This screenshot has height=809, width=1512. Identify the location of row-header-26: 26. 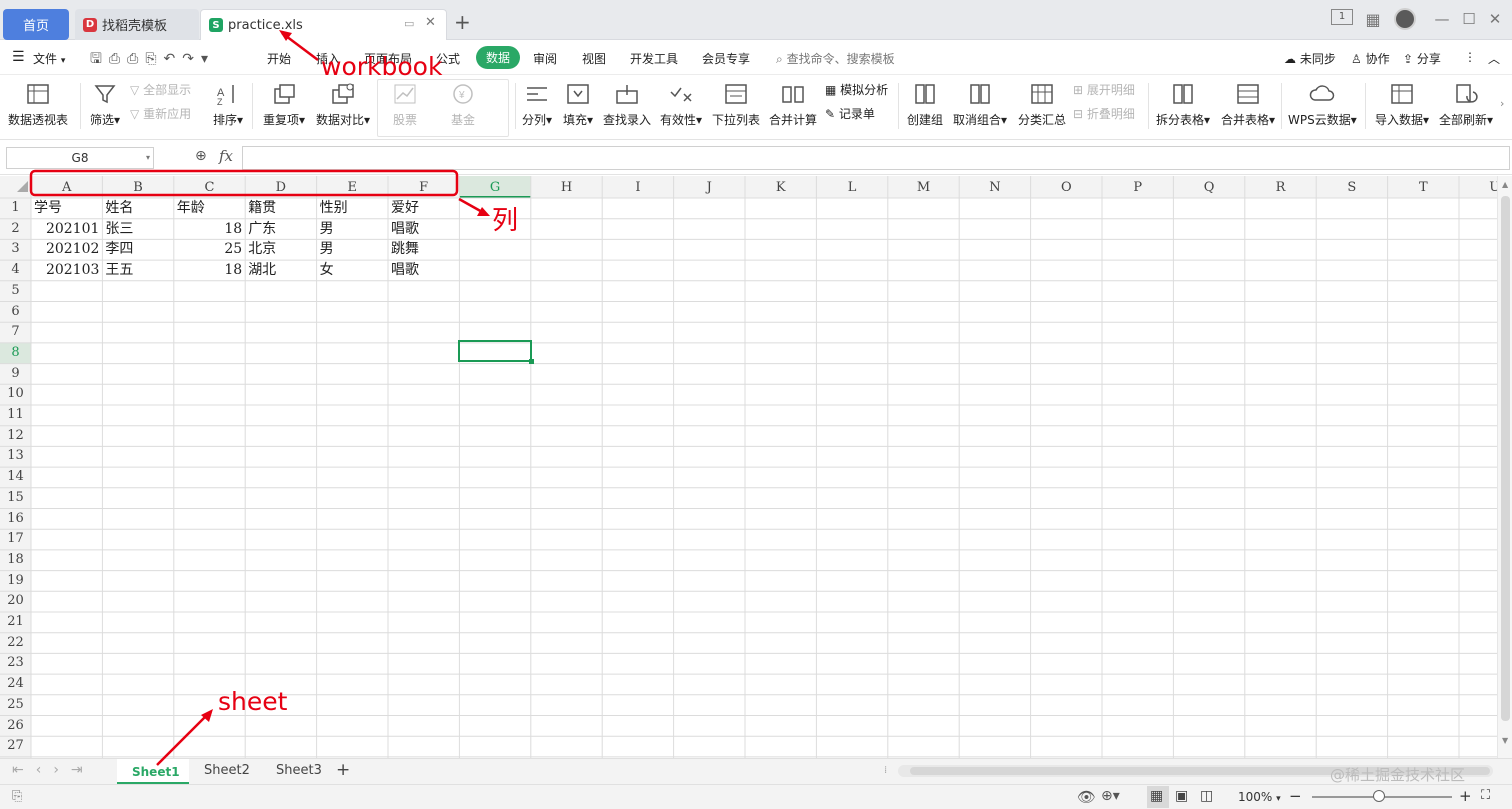
(15, 726).